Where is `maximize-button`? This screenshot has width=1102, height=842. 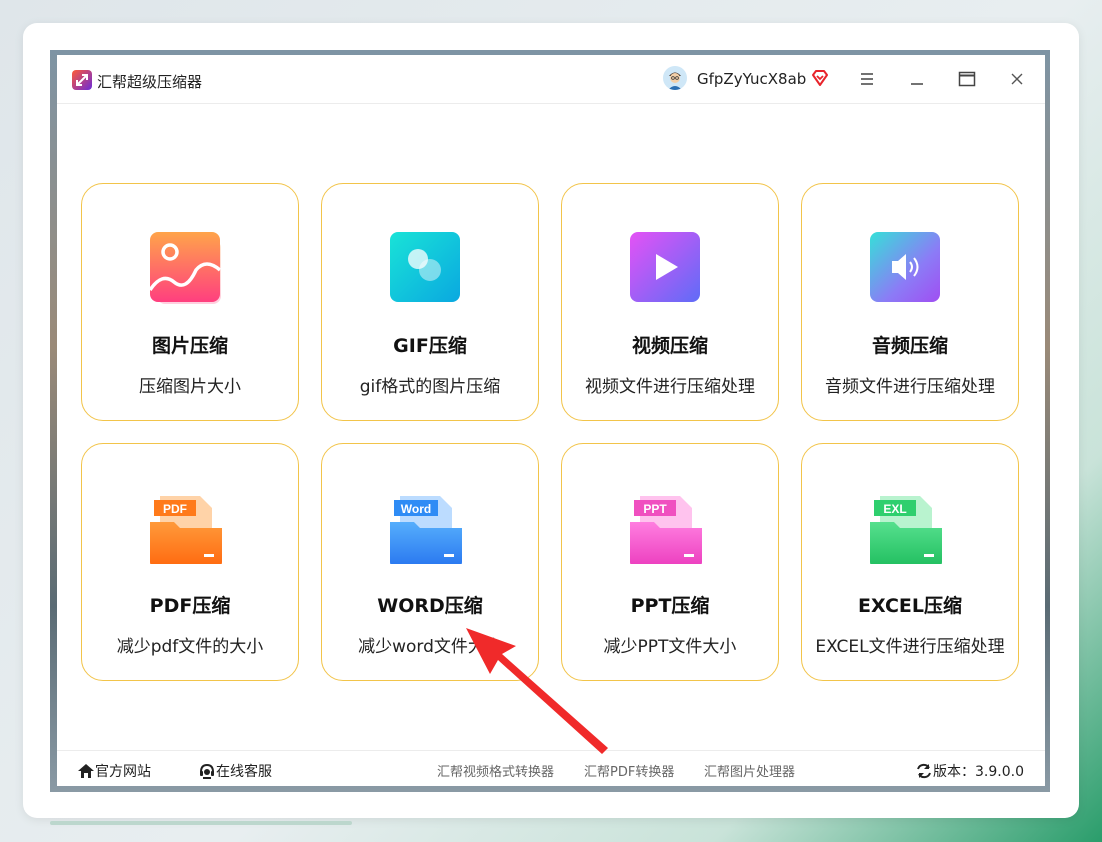
maximize-button is located at coordinates (967, 79).